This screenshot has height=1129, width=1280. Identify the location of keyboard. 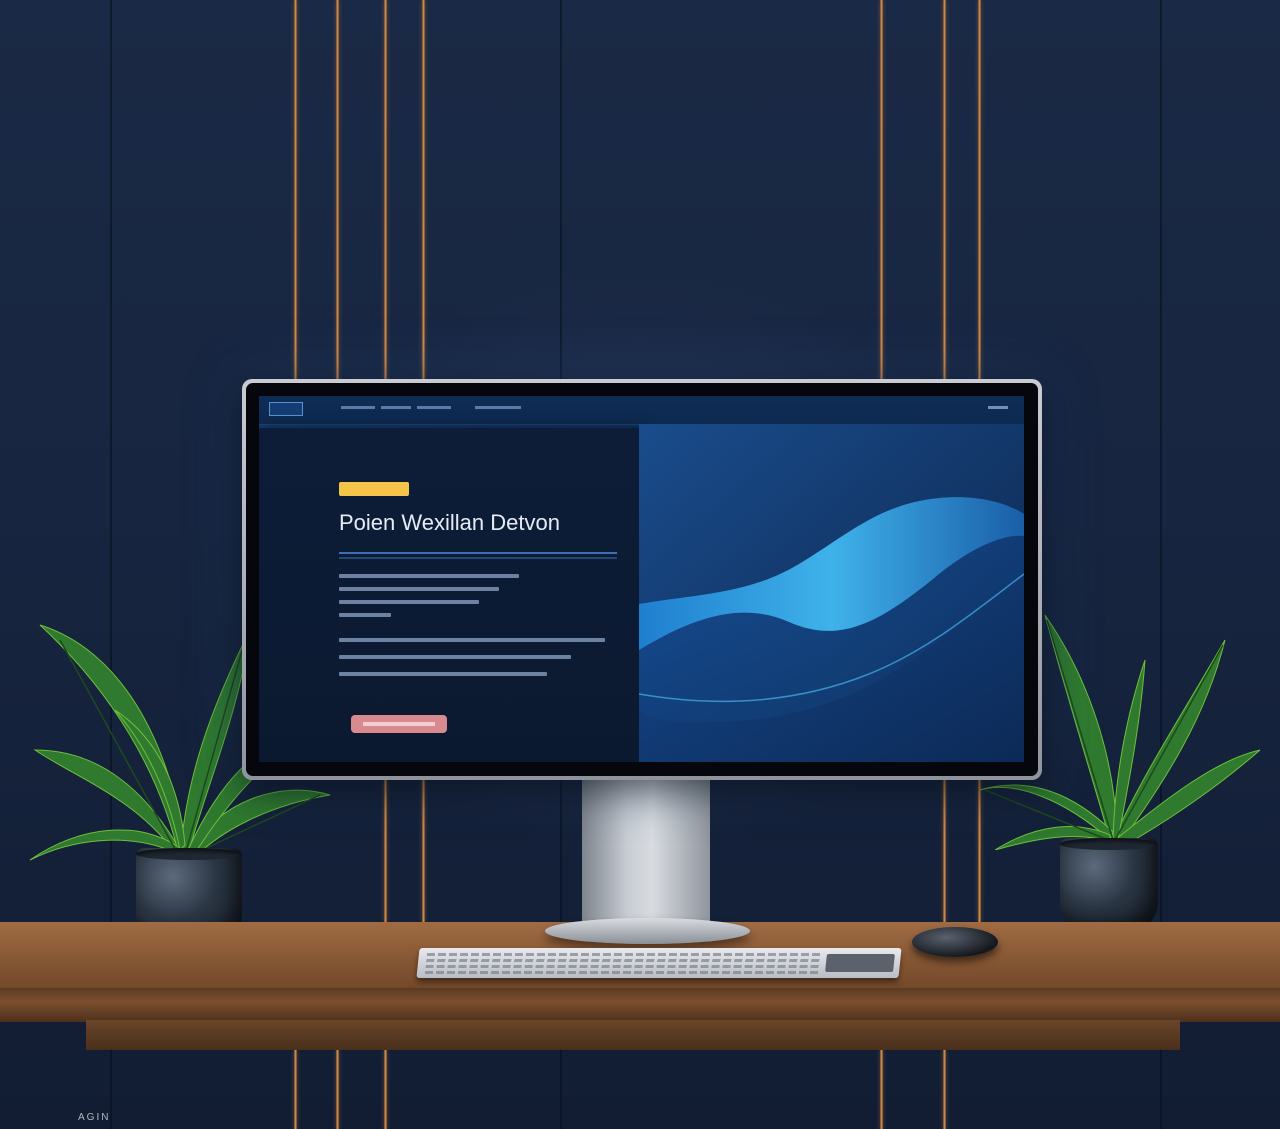
(659, 963).